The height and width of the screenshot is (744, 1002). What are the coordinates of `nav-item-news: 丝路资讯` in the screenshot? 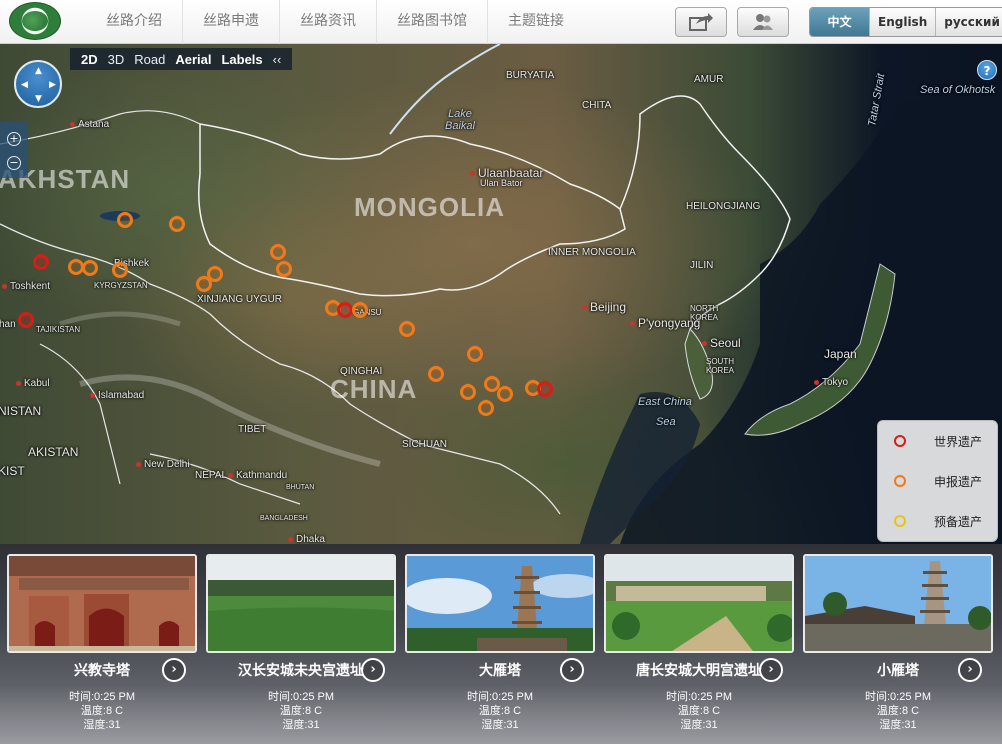 It's located at (328, 22).